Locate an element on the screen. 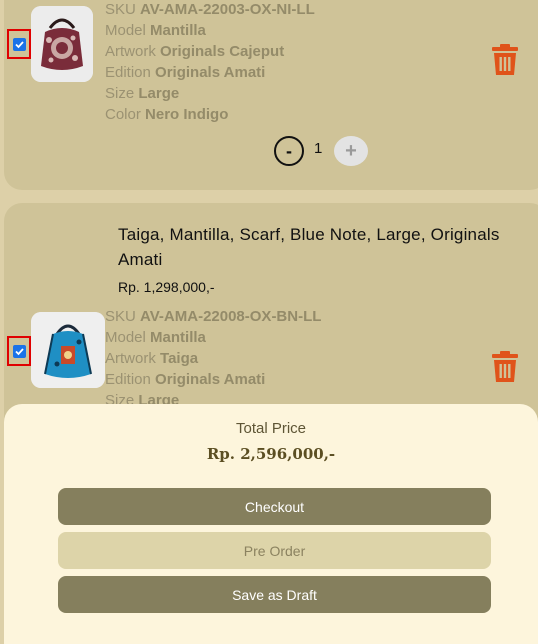 The width and height of the screenshot is (538, 644). minus-icon: - is located at coordinates (289, 150).